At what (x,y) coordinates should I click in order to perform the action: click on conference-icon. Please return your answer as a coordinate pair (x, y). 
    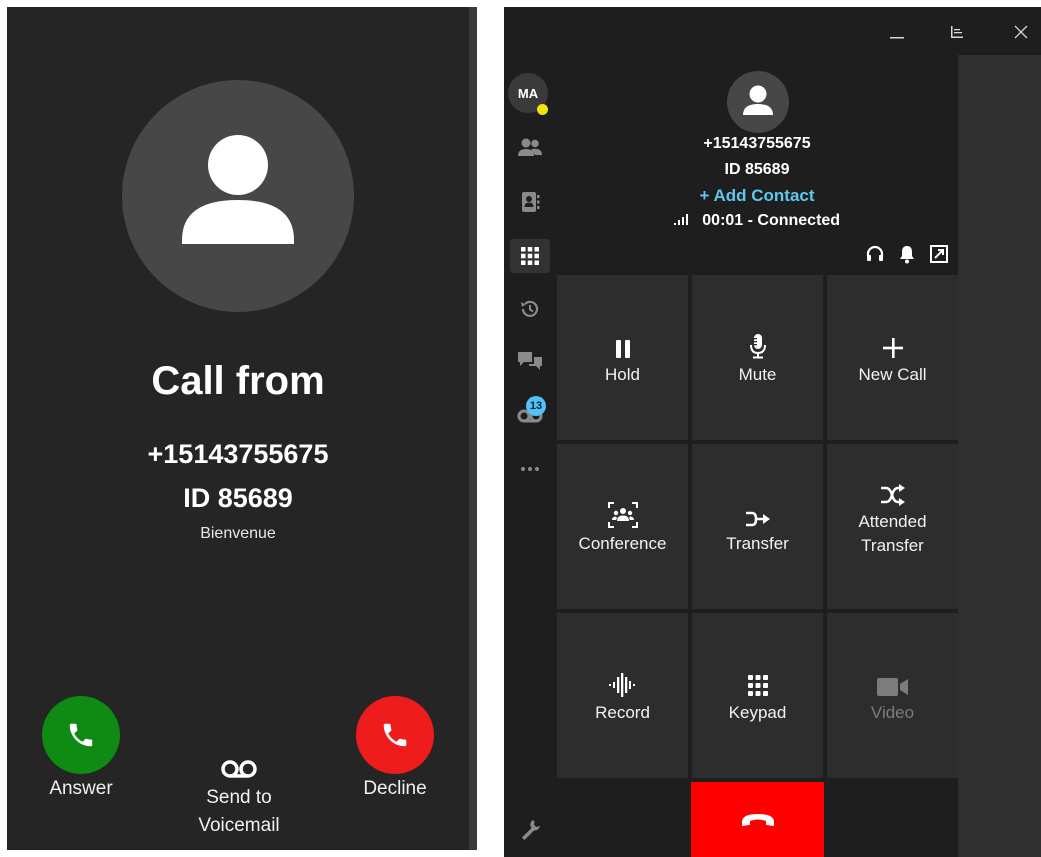
    Looking at the image, I should click on (622, 514).